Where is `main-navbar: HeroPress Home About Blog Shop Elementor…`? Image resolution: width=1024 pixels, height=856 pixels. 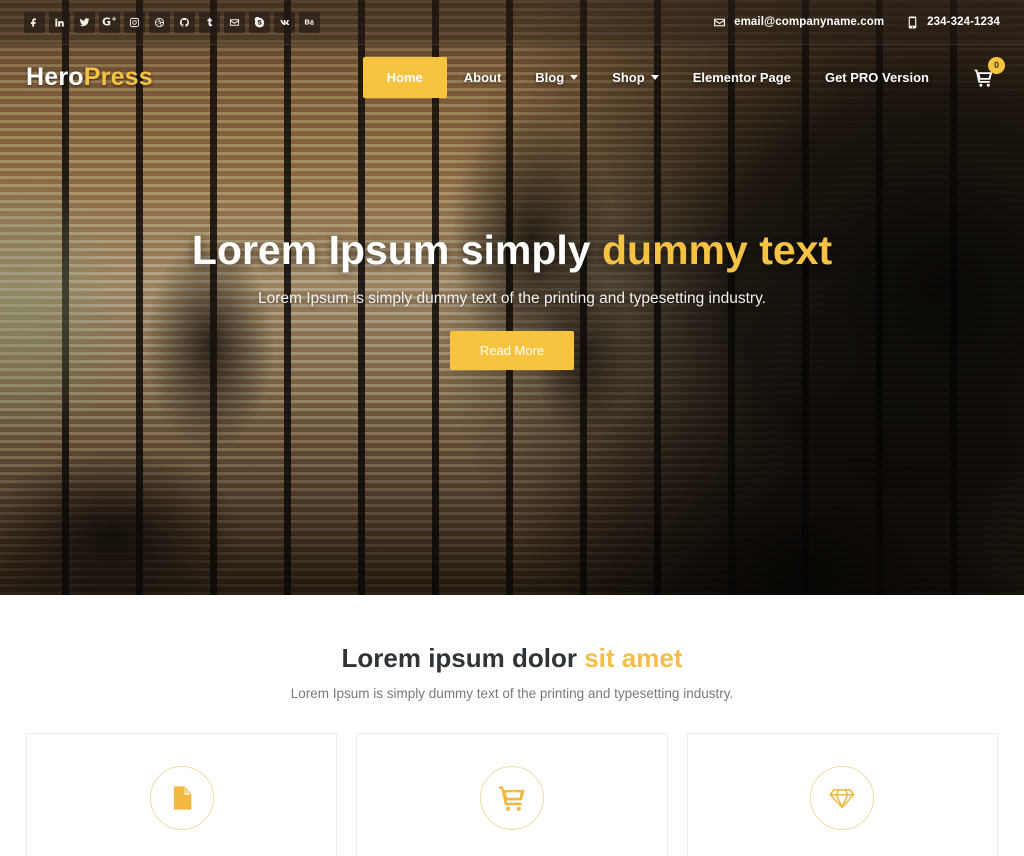 main-navbar: HeroPress Home About Blog Shop Elementor… is located at coordinates (512, 77).